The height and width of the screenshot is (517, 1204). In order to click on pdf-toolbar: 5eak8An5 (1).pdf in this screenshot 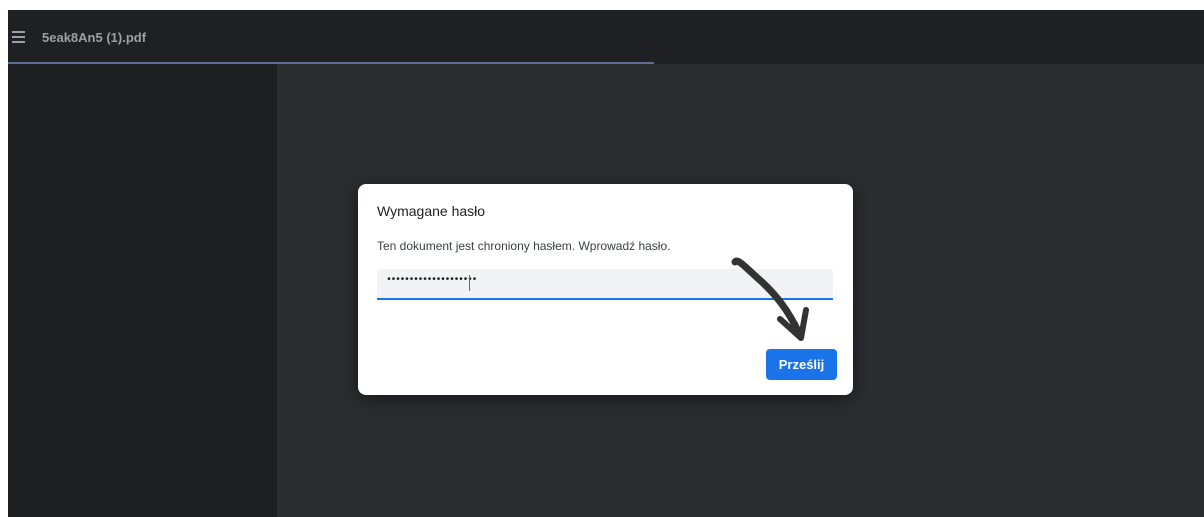, I will do `click(606, 37)`.